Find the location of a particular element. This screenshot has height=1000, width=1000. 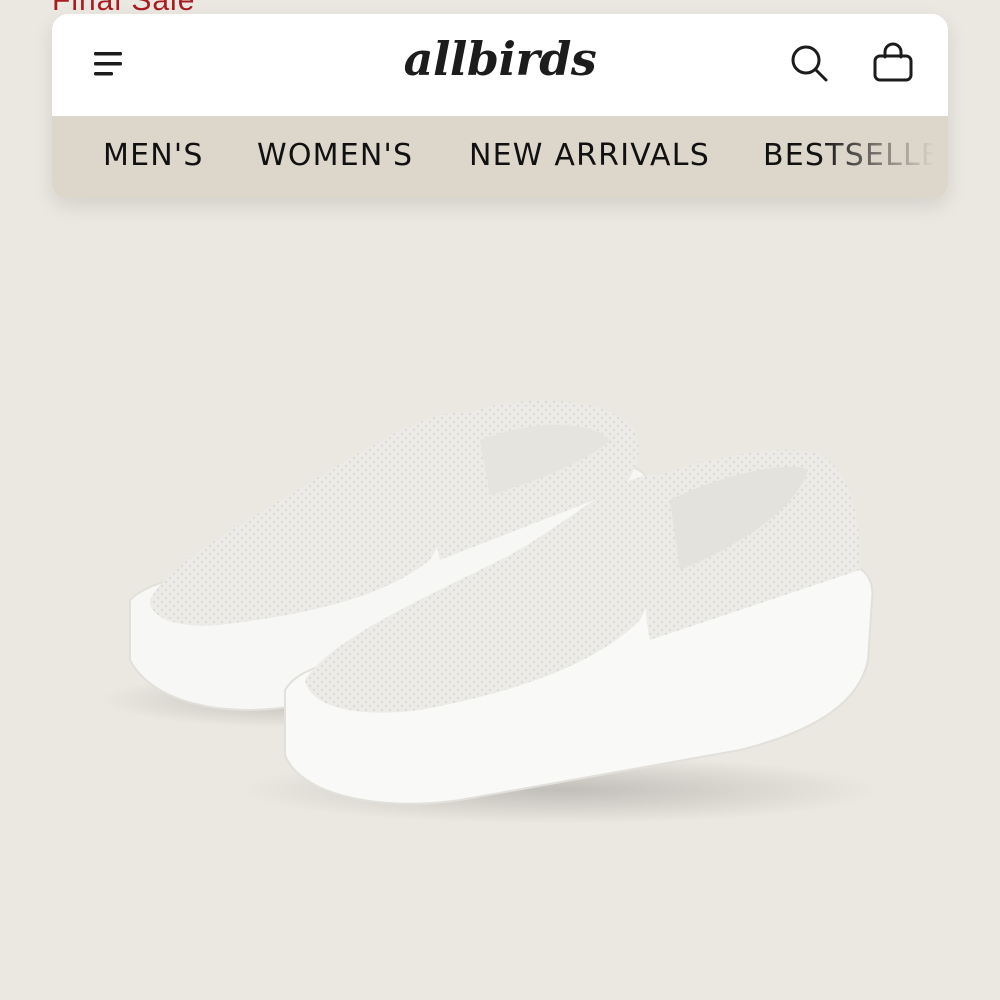

cart-button is located at coordinates (893, 63).